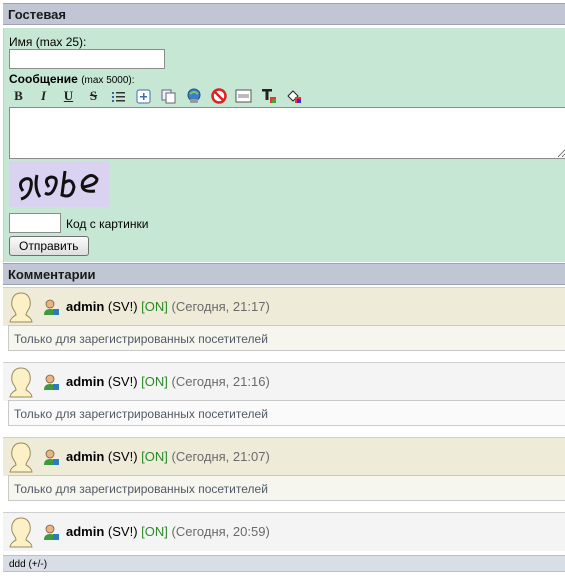 The height and width of the screenshot is (577, 565). What do you see at coordinates (107, 224) in the screenshot?
I see `captcha-code-label: Код с картинки` at bounding box center [107, 224].